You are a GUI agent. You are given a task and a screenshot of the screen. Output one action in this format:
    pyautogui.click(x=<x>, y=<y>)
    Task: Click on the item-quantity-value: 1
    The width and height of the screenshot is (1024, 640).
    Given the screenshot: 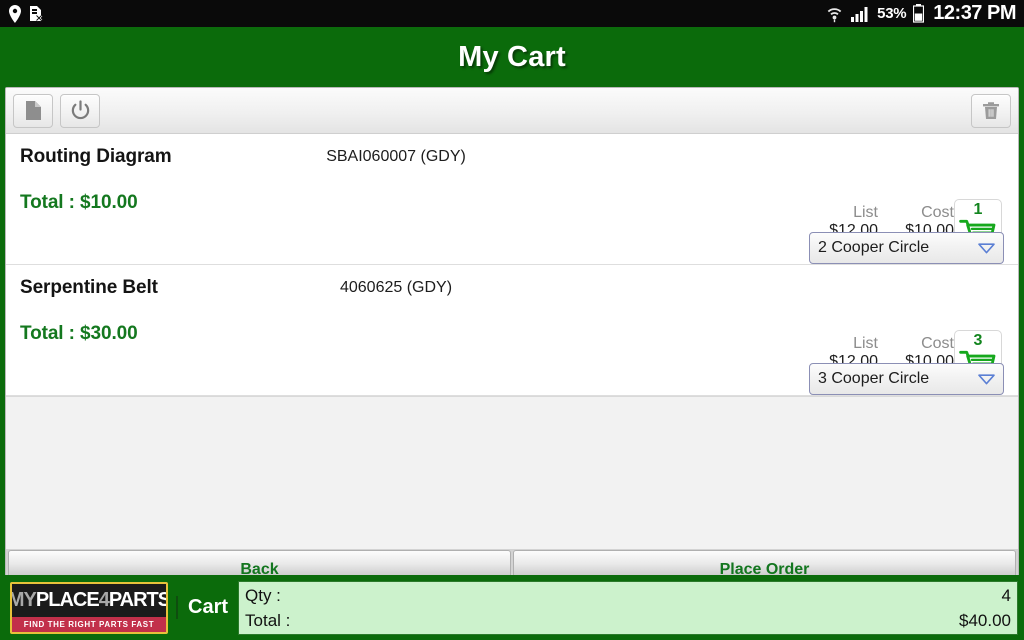 What is the action you would take?
    pyautogui.click(x=978, y=209)
    